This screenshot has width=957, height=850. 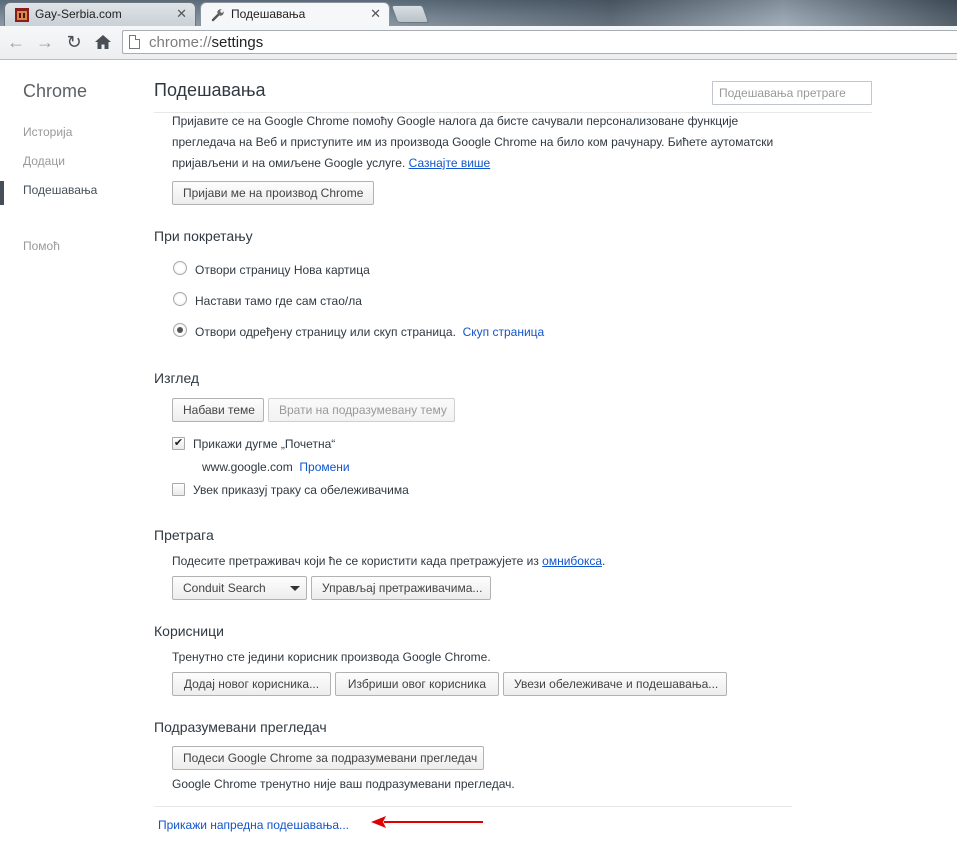 I want to click on sidebar-item-extensions: Додаци, so click(x=44, y=161).